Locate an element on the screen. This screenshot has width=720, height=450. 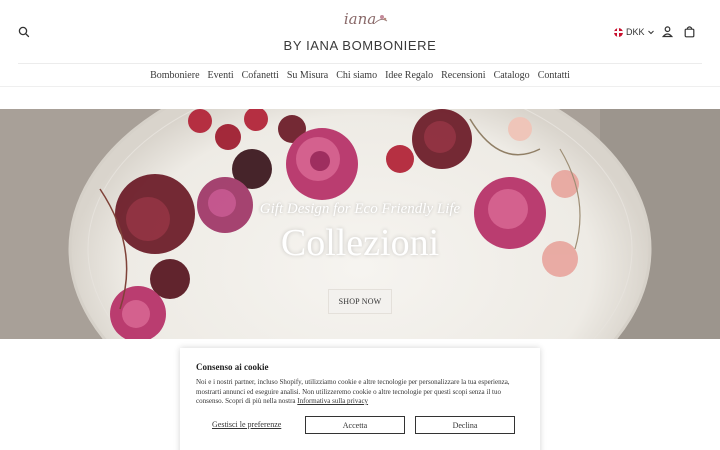
cookie-actions: Gestisci le preferenze Accetta Declina is located at coordinates (360, 425).